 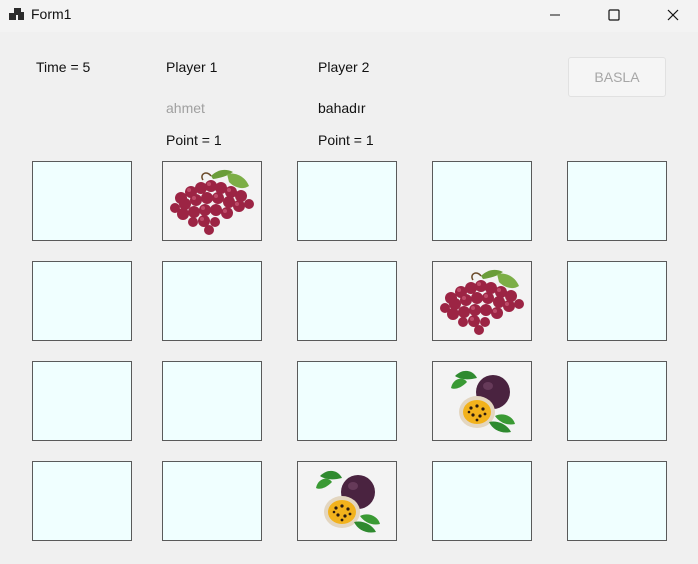 I want to click on card-r1-c3, so click(x=347, y=201).